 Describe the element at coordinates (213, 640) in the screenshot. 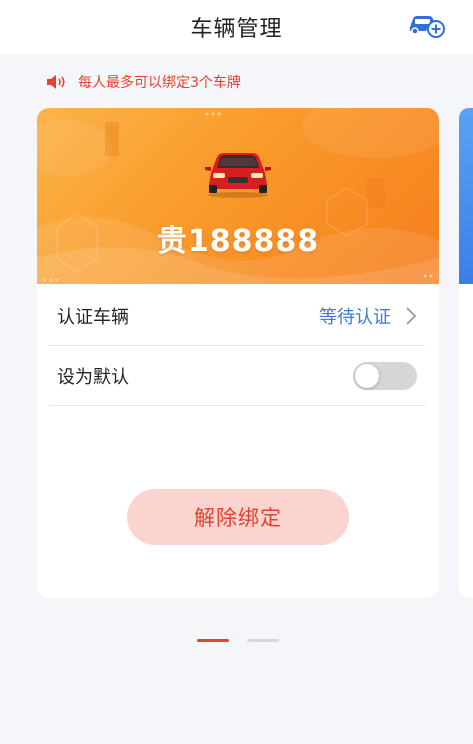

I see `pager-dot-active` at that location.